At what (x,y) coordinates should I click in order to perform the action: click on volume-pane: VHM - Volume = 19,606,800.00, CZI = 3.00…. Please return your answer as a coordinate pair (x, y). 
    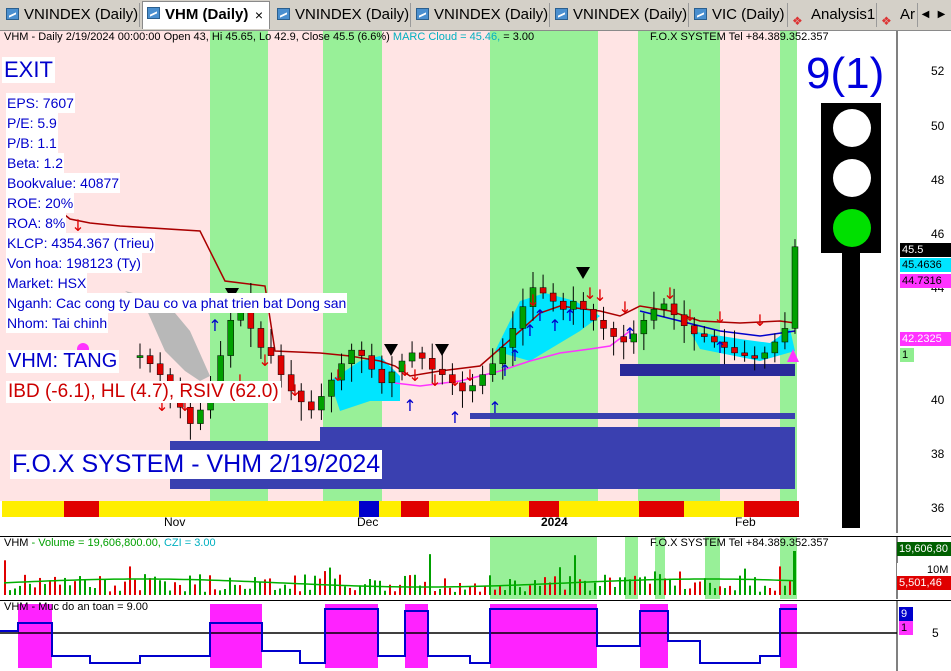
    Looking at the image, I should click on (475, 567).